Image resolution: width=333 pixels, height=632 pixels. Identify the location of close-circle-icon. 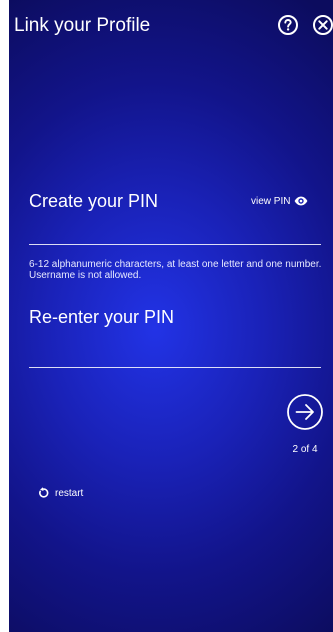
(323, 25).